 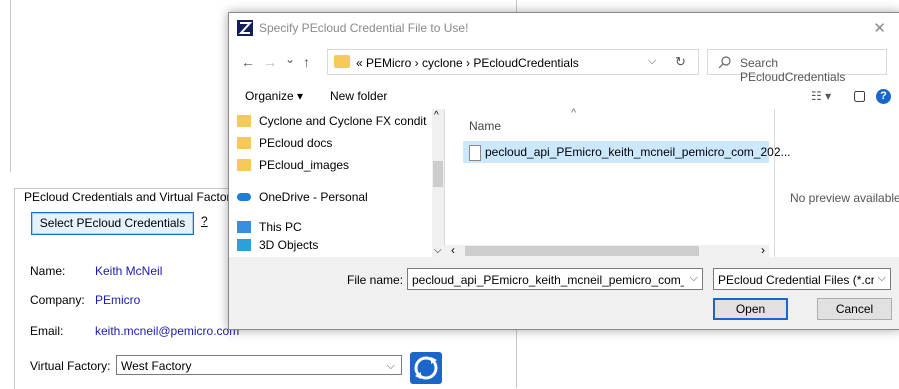 What do you see at coordinates (879, 28) in the screenshot?
I see `close-icon: ✕` at bounding box center [879, 28].